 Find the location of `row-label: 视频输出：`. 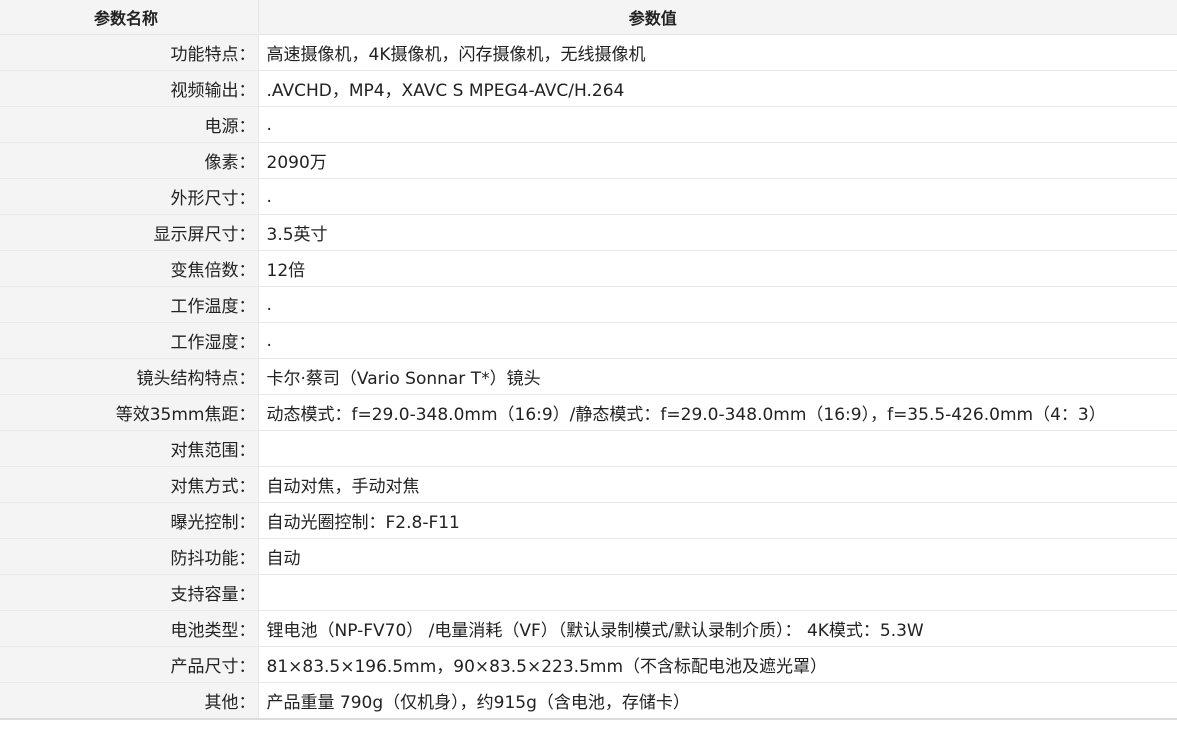

row-label: 视频输出： is located at coordinates (129, 88).